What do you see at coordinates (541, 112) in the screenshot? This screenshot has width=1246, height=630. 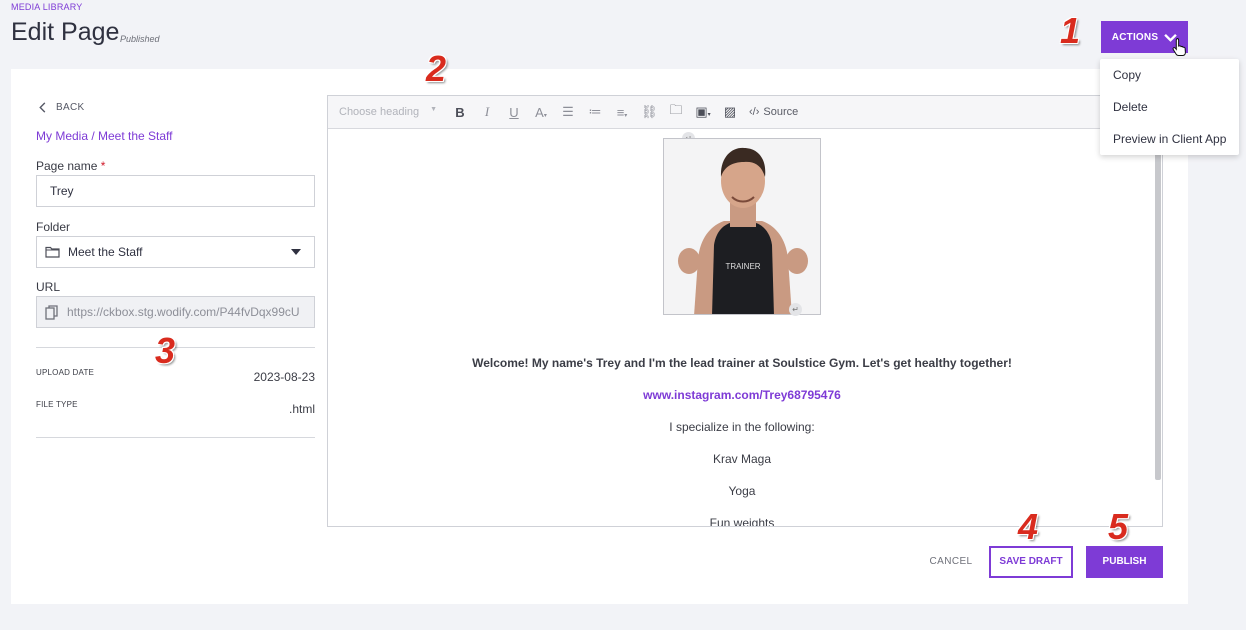 I see `font-color-icon: A▾` at bounding box center [541, 112].